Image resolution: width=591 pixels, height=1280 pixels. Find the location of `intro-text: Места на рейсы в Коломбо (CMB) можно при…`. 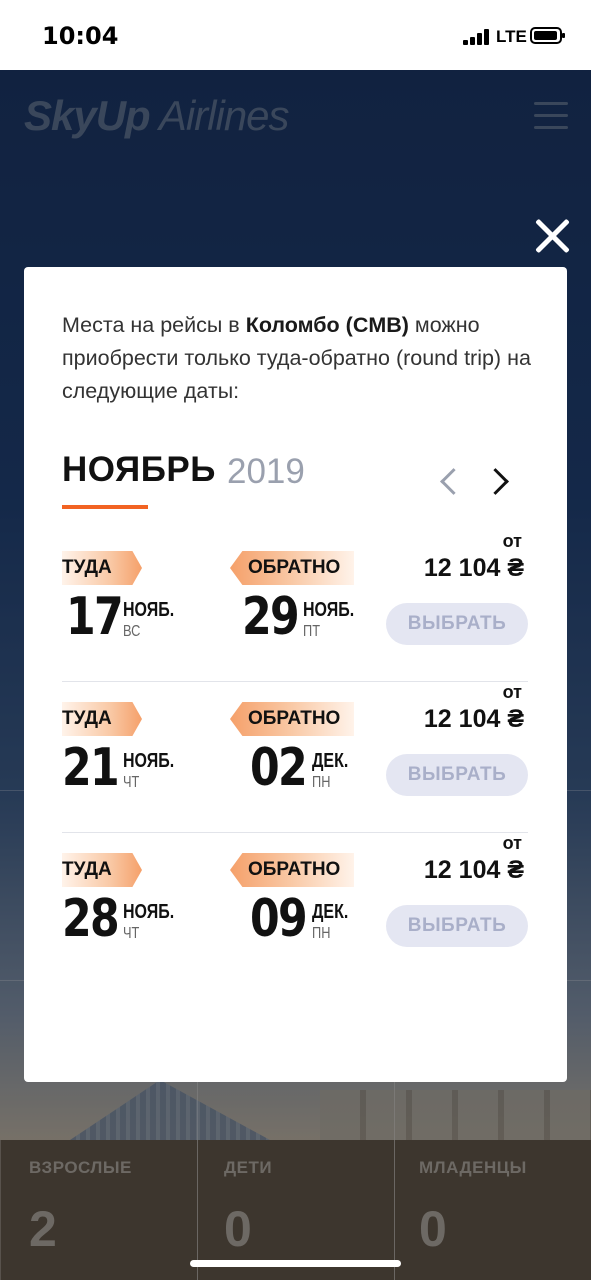

intro-text: Места на рейсы в Коломбо (CMB) можно при… is located at coordinates (296, 358).